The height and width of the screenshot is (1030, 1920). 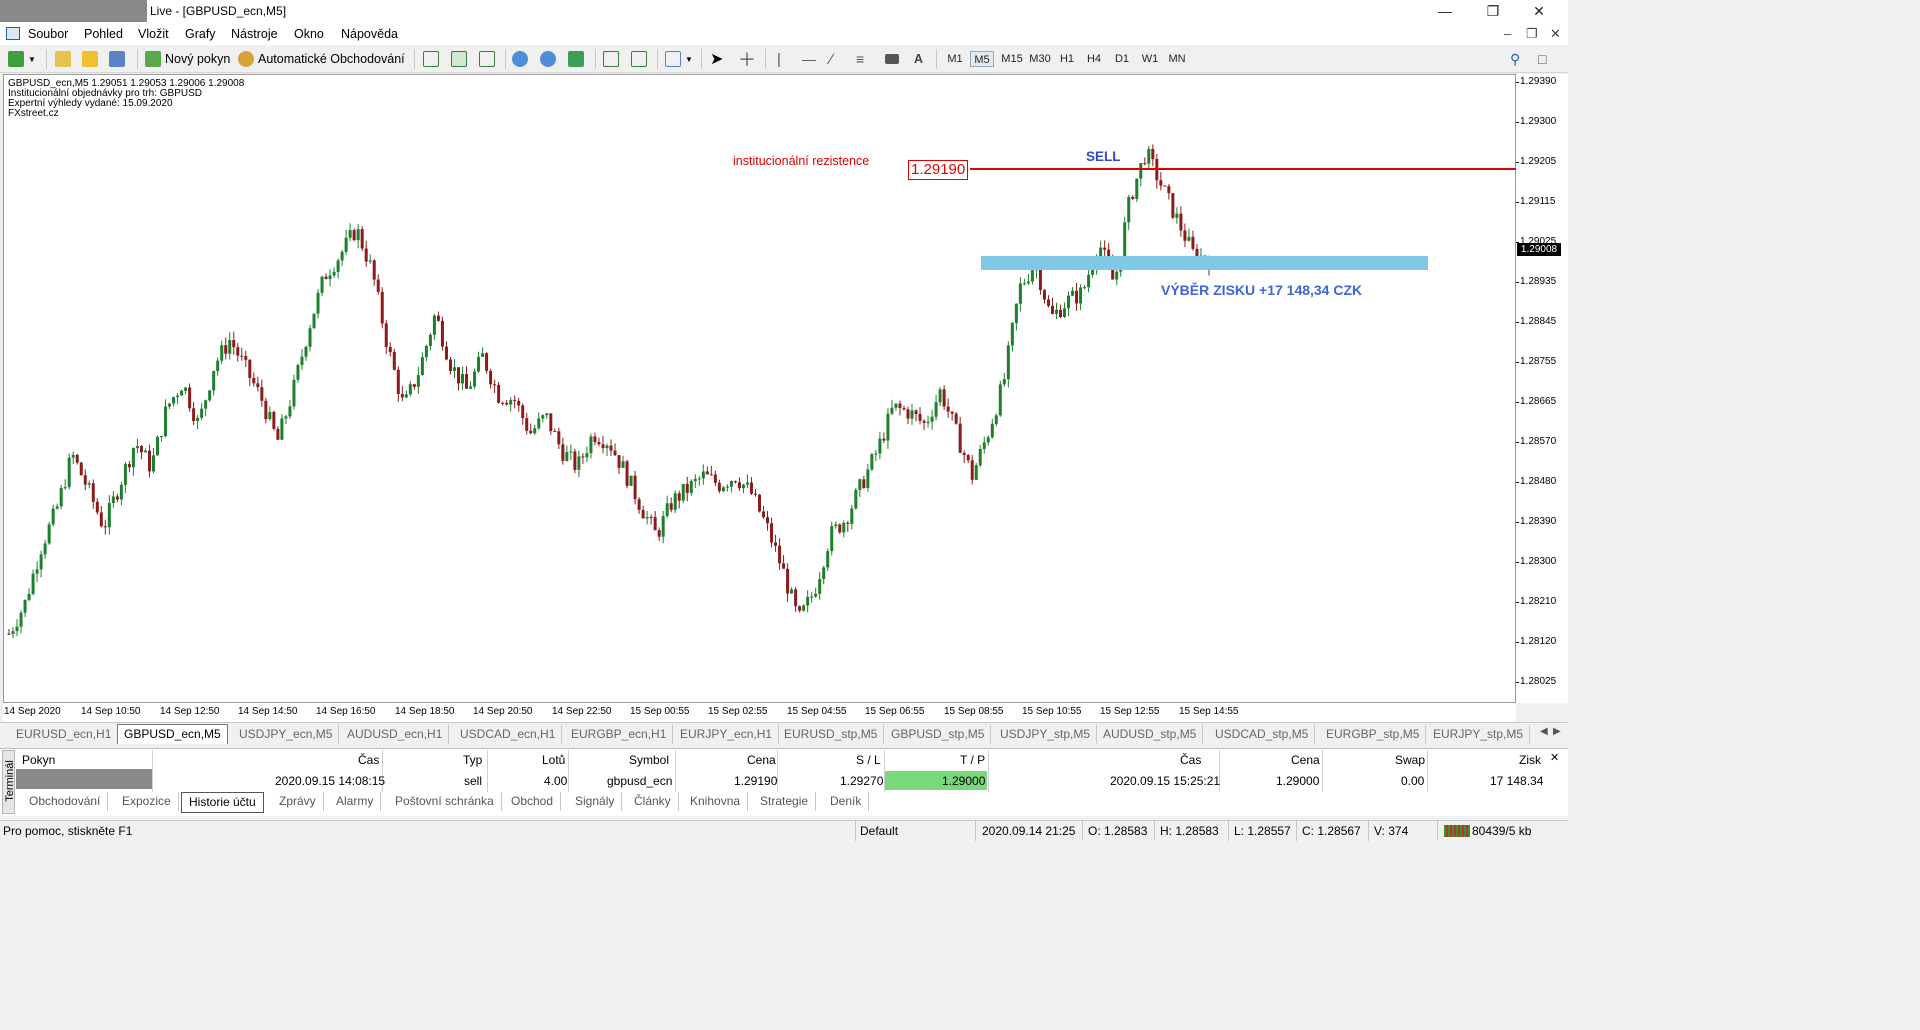 What do you see at coordinates (982, 59) in the screenshot?
I see `tf-m5: M5` at bounding box center [982, 59].